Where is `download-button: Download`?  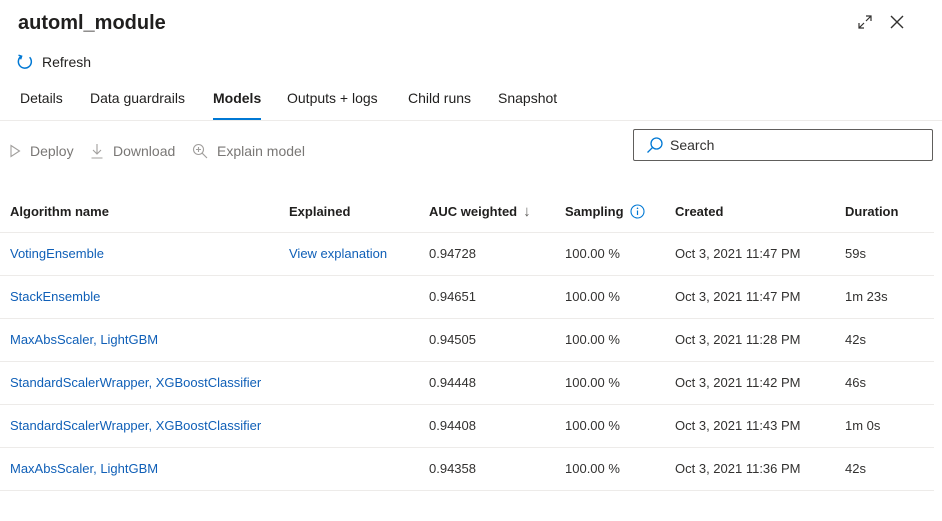 download-button: Download is located at coordinates (132, 151).